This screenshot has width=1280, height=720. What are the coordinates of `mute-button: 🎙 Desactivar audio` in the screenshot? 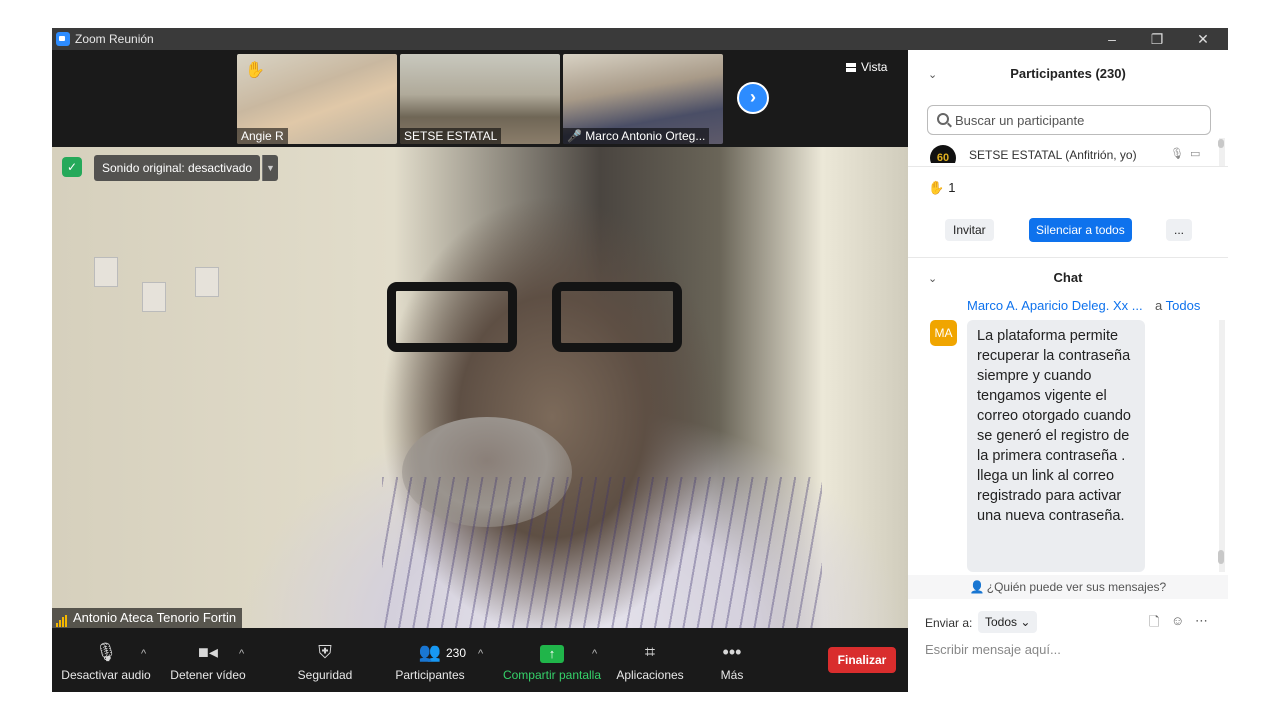 It's located at (106, 660).